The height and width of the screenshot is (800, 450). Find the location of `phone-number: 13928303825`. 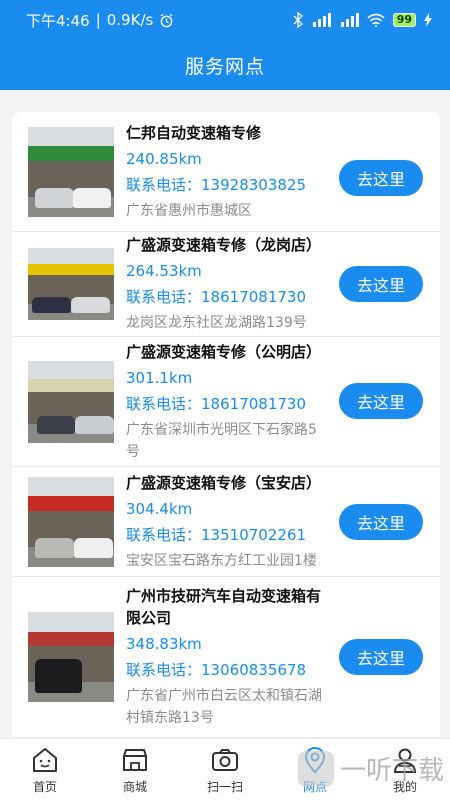

phone-number: 13928303825 is located at coordinates (253, 185).